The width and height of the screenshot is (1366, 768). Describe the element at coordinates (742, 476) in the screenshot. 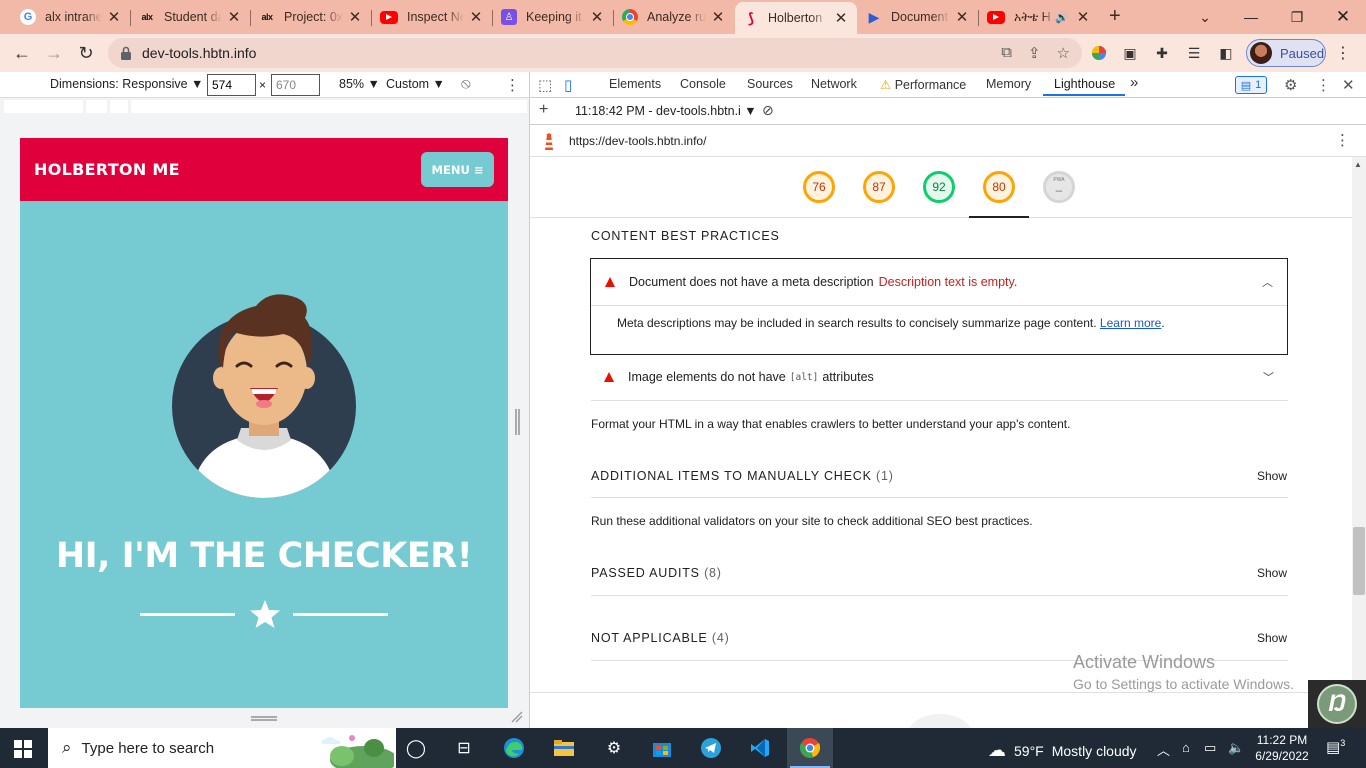

I see `manual-checks-header: ADDITIONAL ITEMS TO MANUALLY CHECK (1)` at that location.